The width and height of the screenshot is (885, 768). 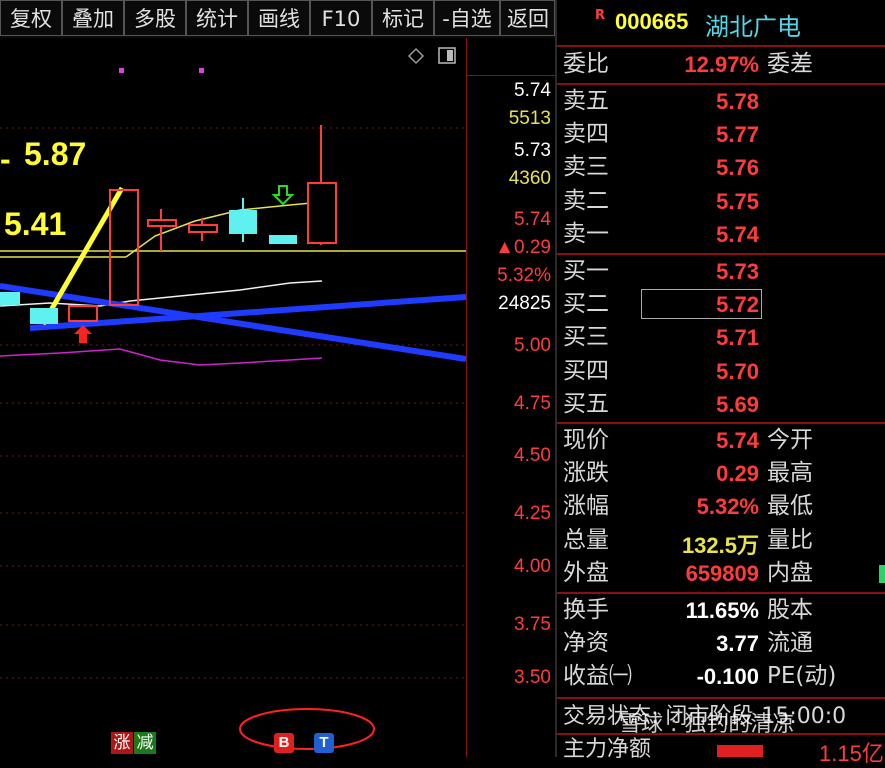 I want to click on weibi-value: 12.97%, so click(x=721, y=64).